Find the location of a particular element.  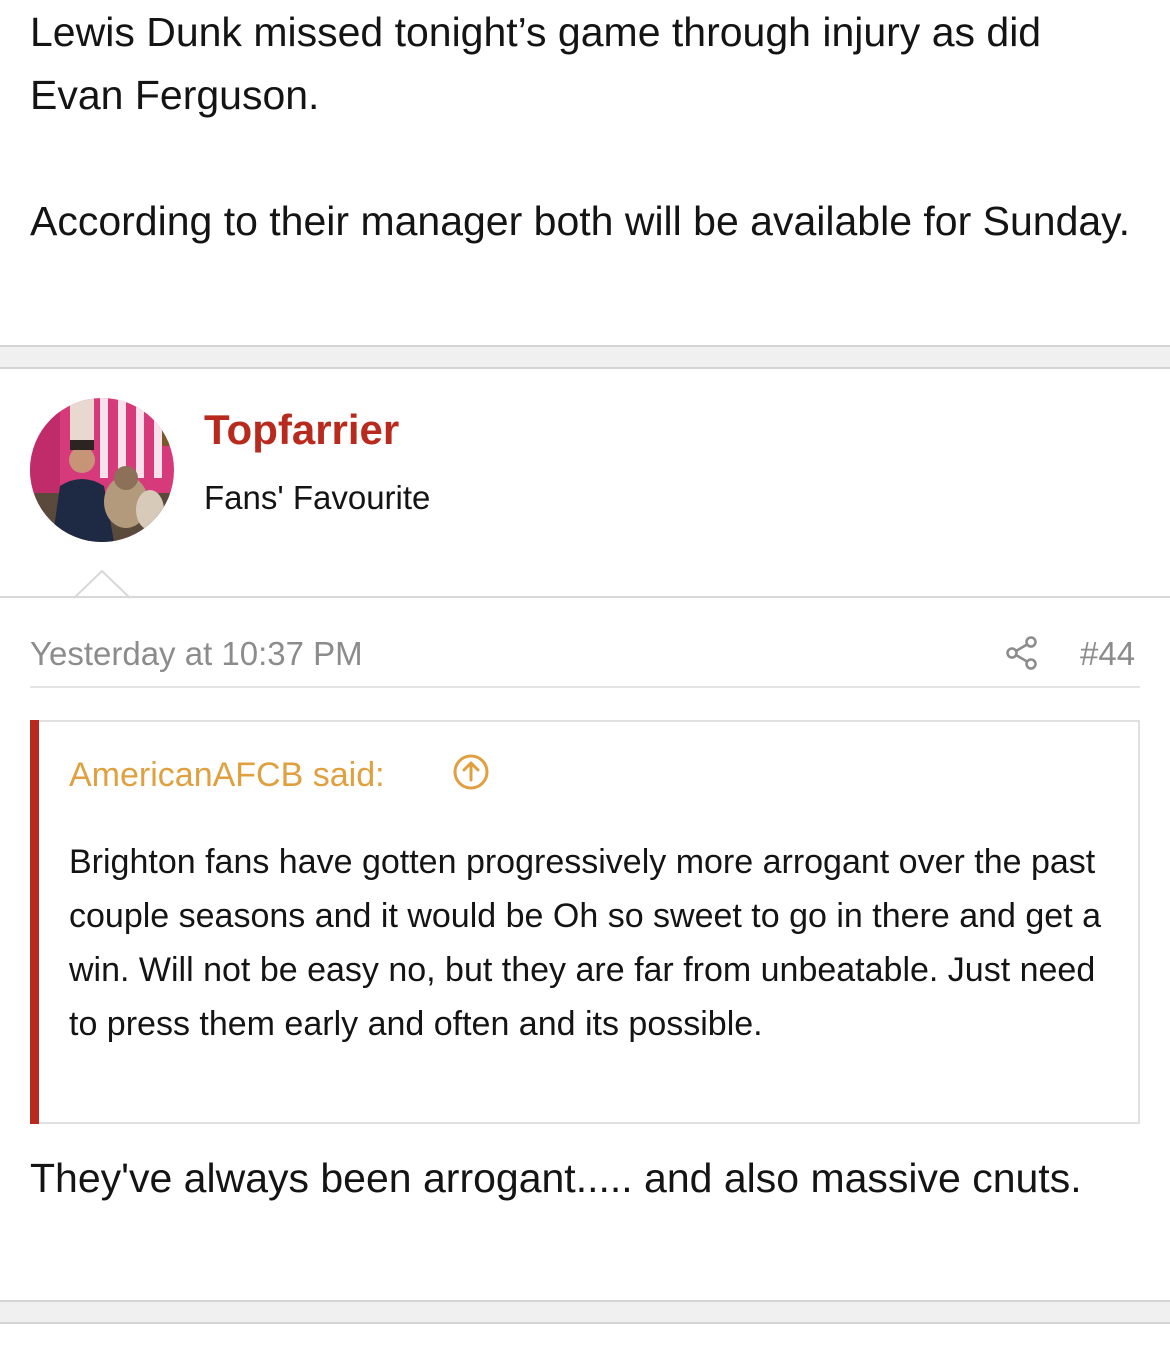

quote-author: AmericanAFCB said: is located at coordinates (227, 775).